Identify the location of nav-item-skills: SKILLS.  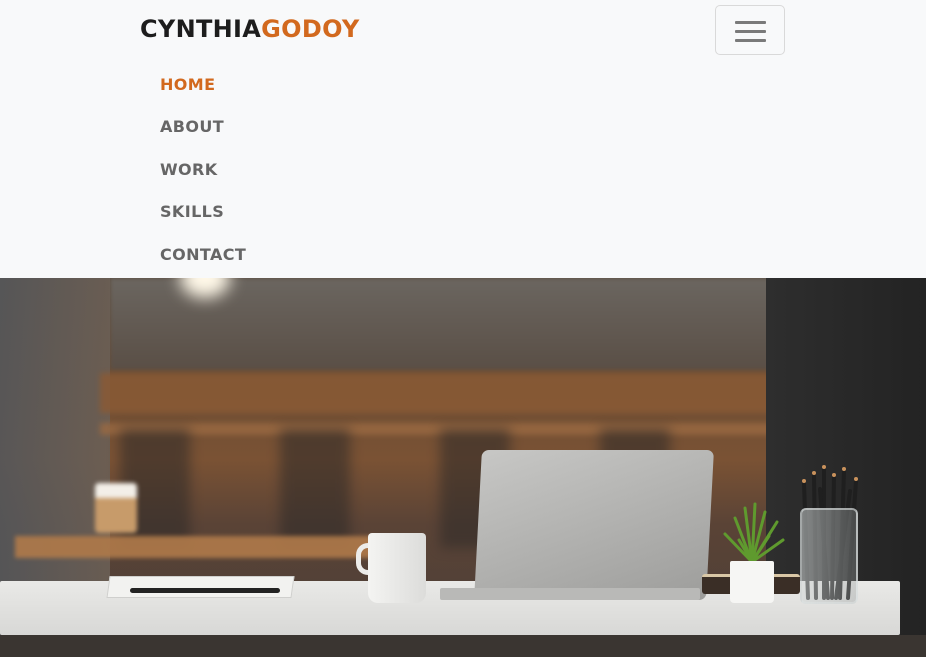
(203, 212).